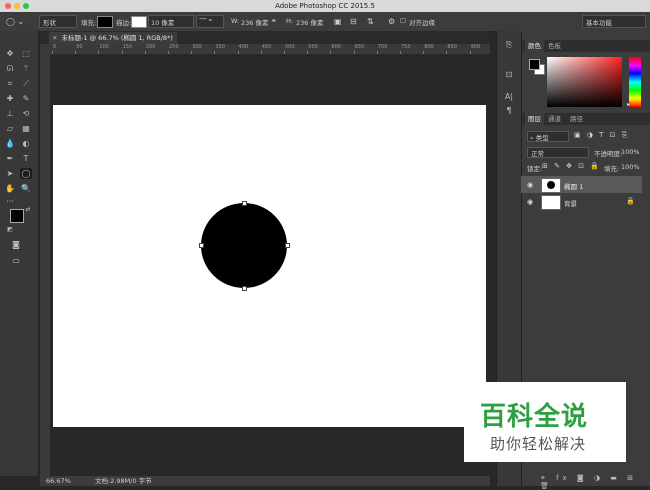 Image resolution: width=650 pixels, height=490 pixels. Describe the element at coordinates (254, 22) in the screenshot. I see `w-field: 236 像素` at that location.